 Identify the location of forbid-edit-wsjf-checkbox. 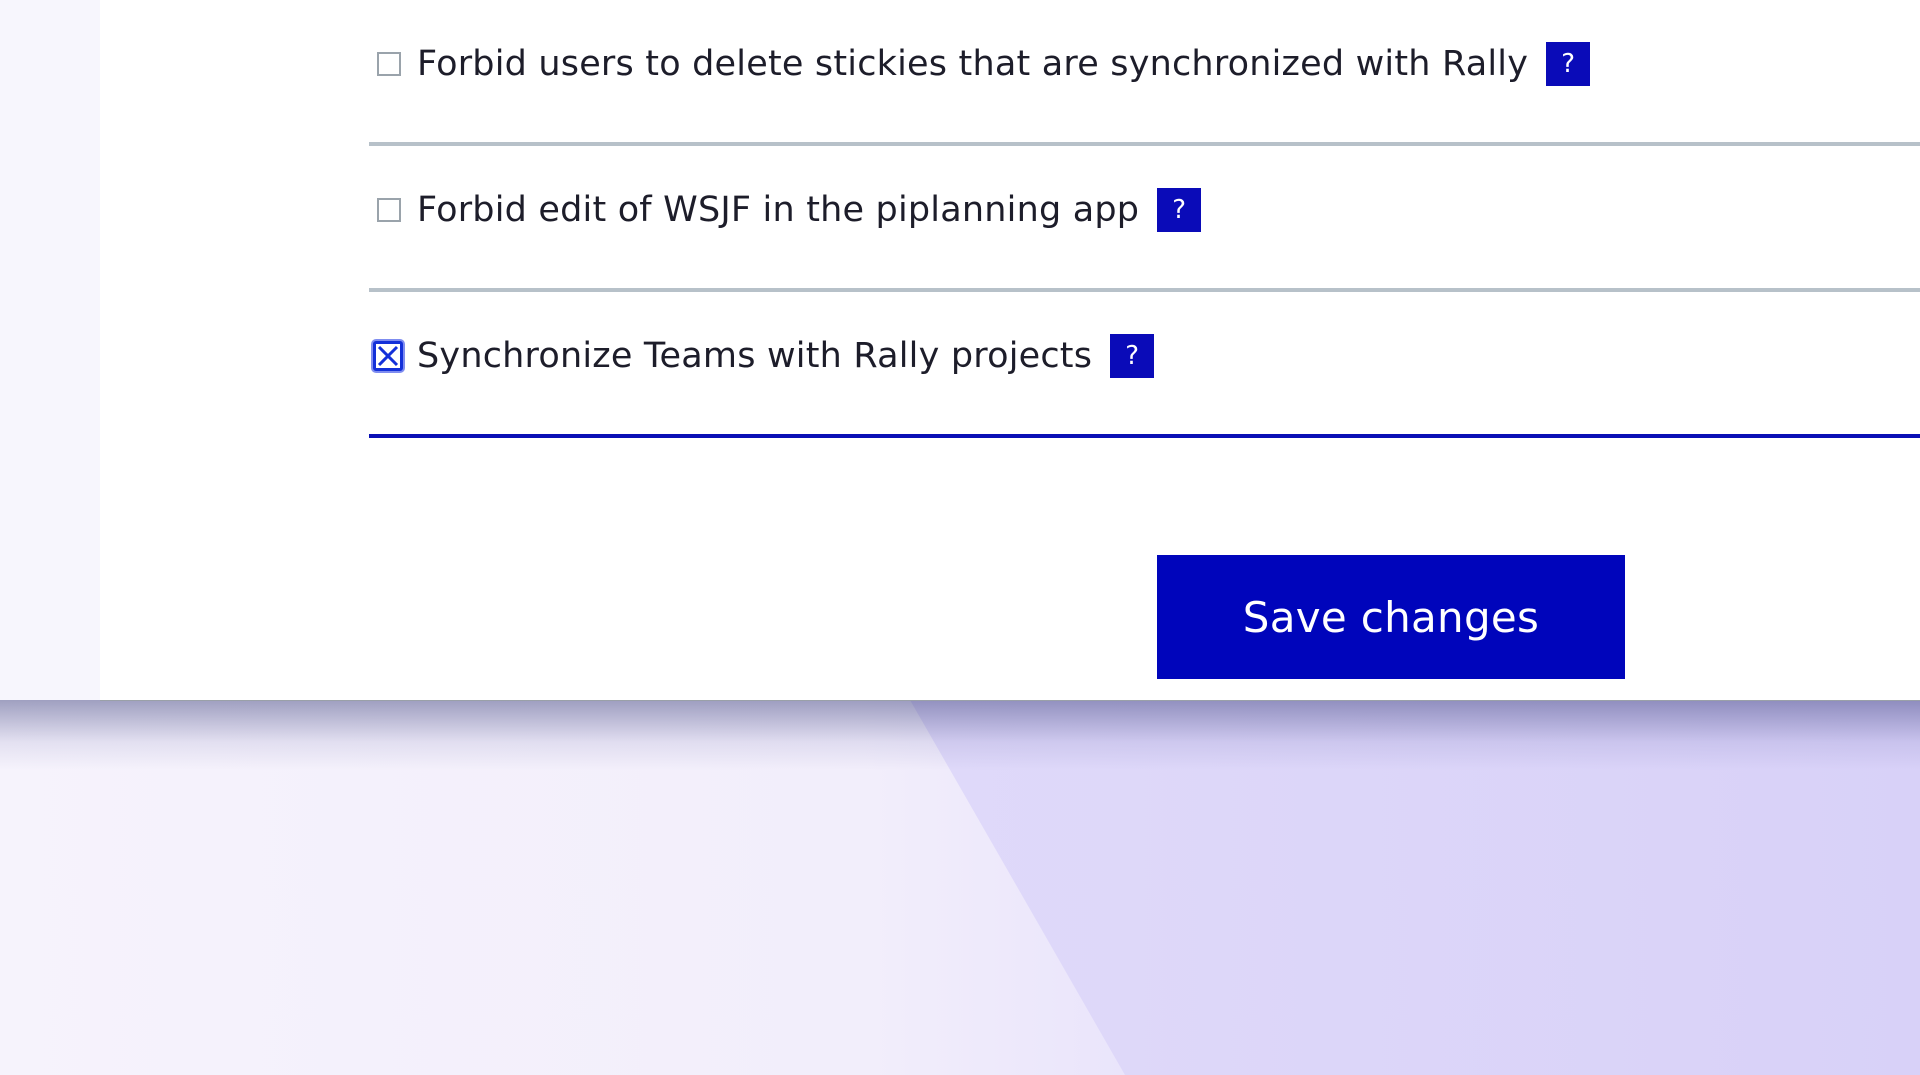
(389, 210).